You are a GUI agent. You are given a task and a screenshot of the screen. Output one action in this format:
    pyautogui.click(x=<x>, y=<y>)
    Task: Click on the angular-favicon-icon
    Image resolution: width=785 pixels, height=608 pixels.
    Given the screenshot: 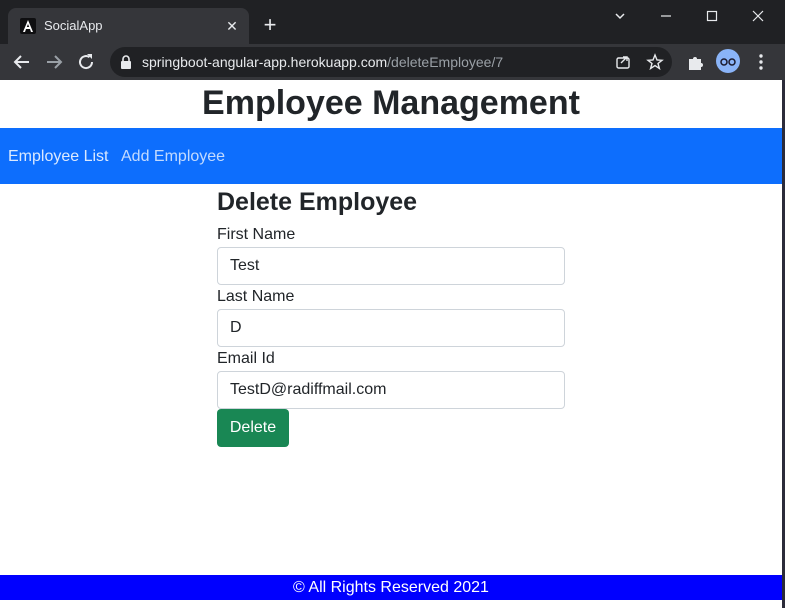 What is the action you would take?
    pyautogui.click(x=28, y=26)
    